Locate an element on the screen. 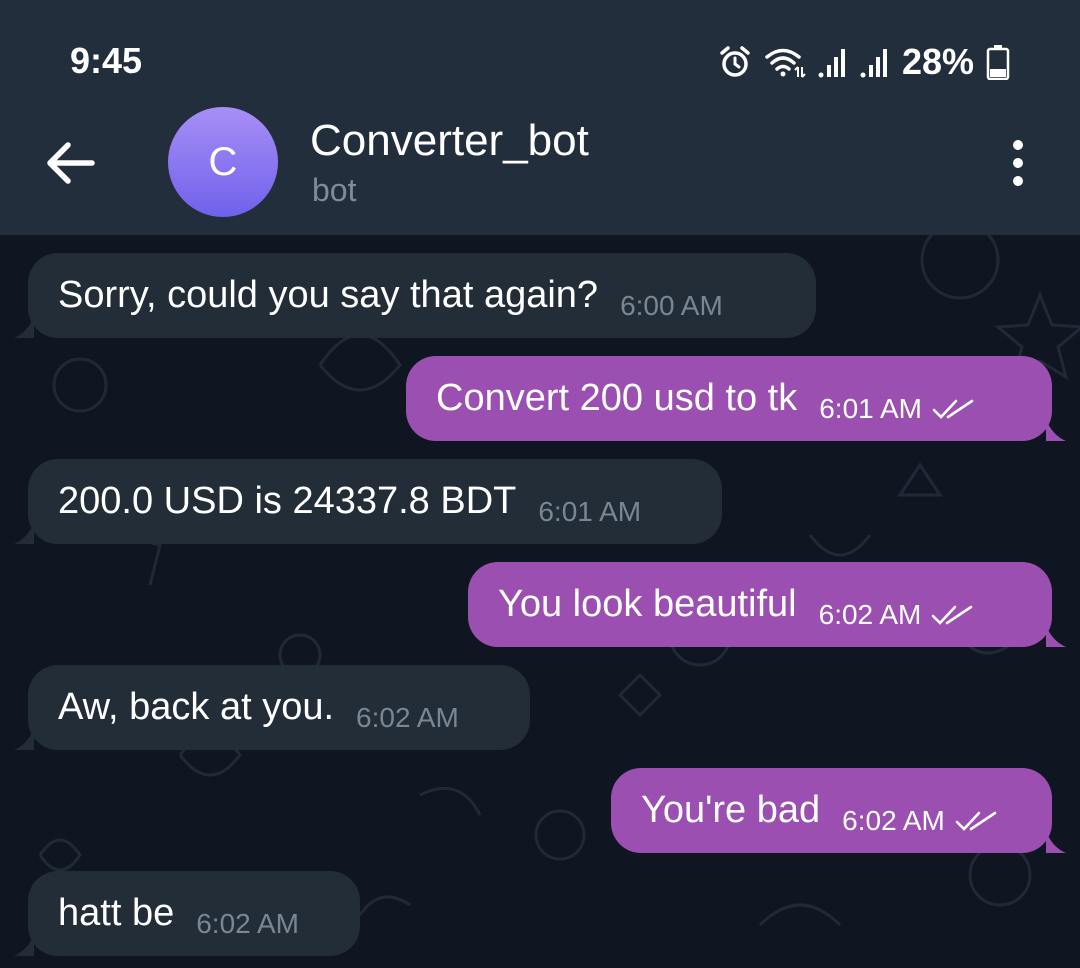 Image resolution: width=1080 pixels, height=968 pixels. battery-icon is located at coordinates (998, 62).